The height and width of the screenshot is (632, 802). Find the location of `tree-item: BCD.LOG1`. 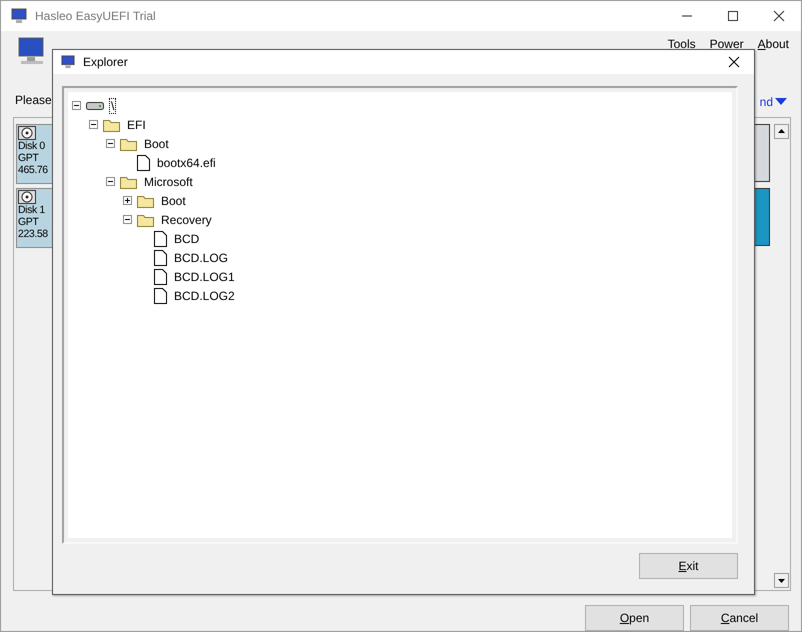

tree-item: BCD.LOG1 is located at coordinates (204, 276).